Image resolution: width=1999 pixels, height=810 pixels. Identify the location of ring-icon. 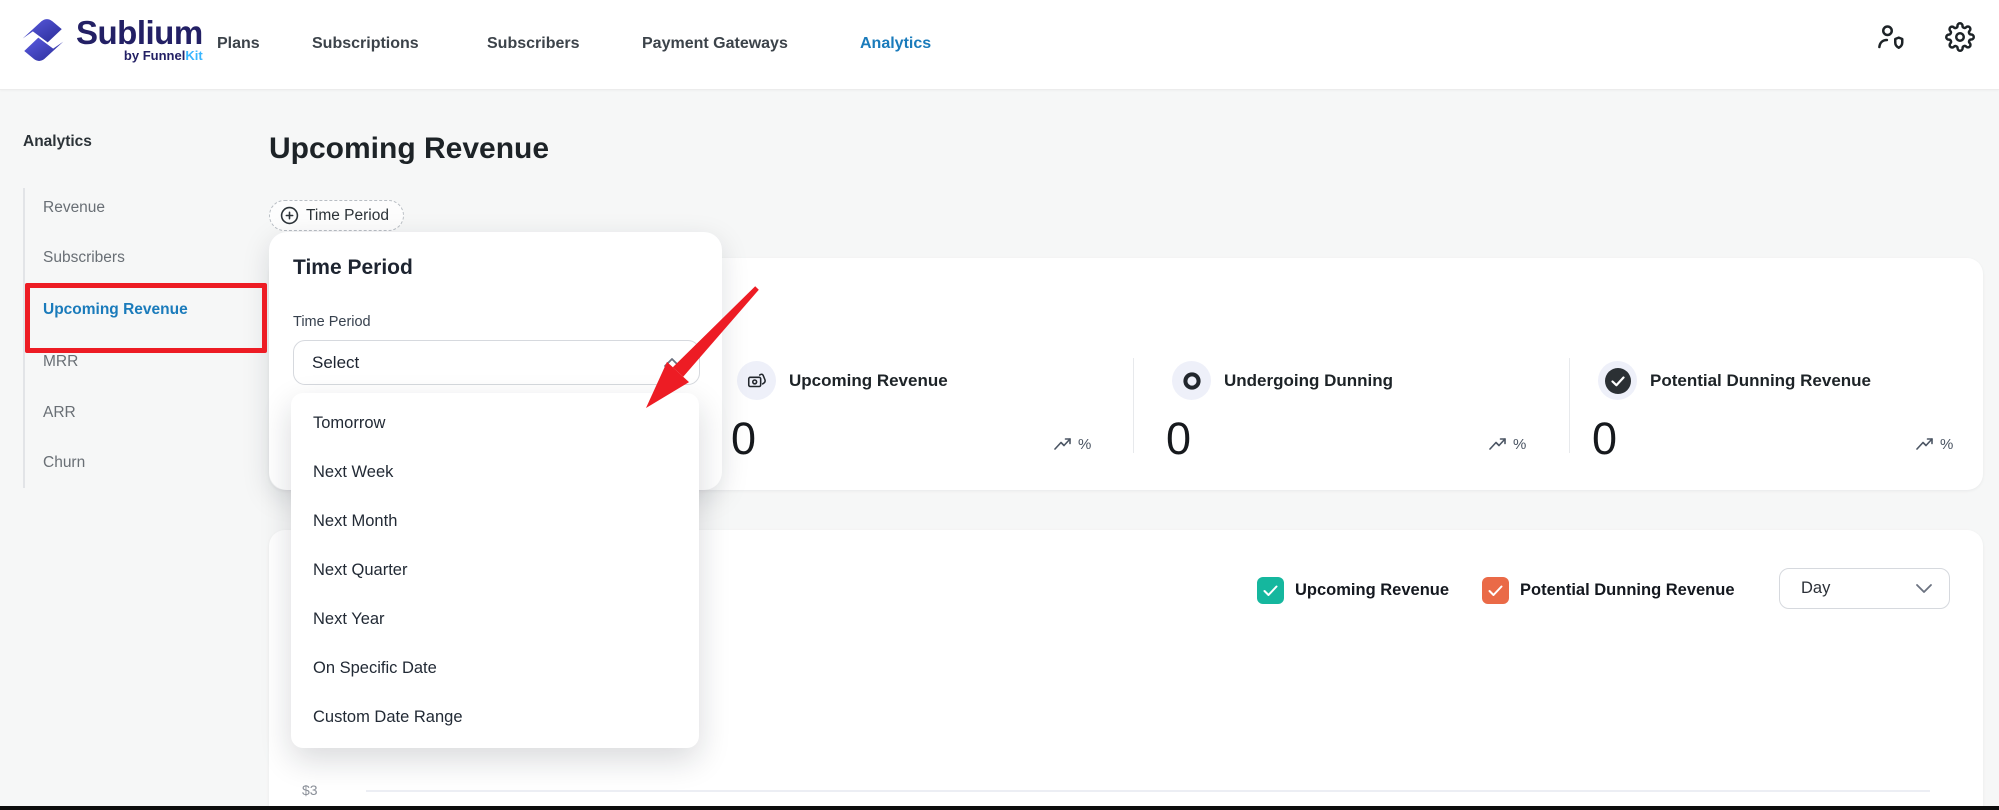
(1191, 380).